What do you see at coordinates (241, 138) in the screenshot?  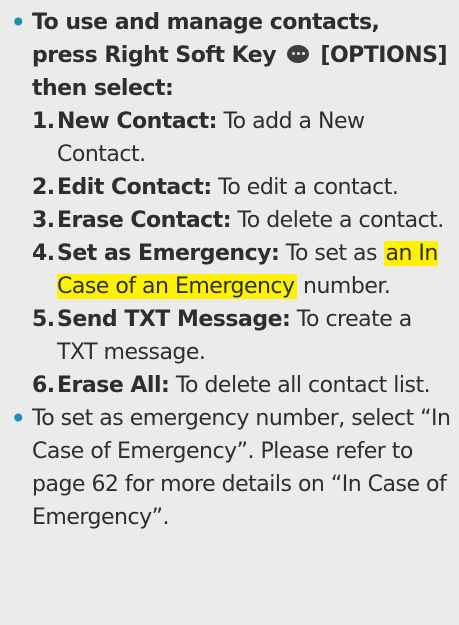 I see `step-item: 1. New Contact: To add a New Contact.` at bounding box center [241, 138].